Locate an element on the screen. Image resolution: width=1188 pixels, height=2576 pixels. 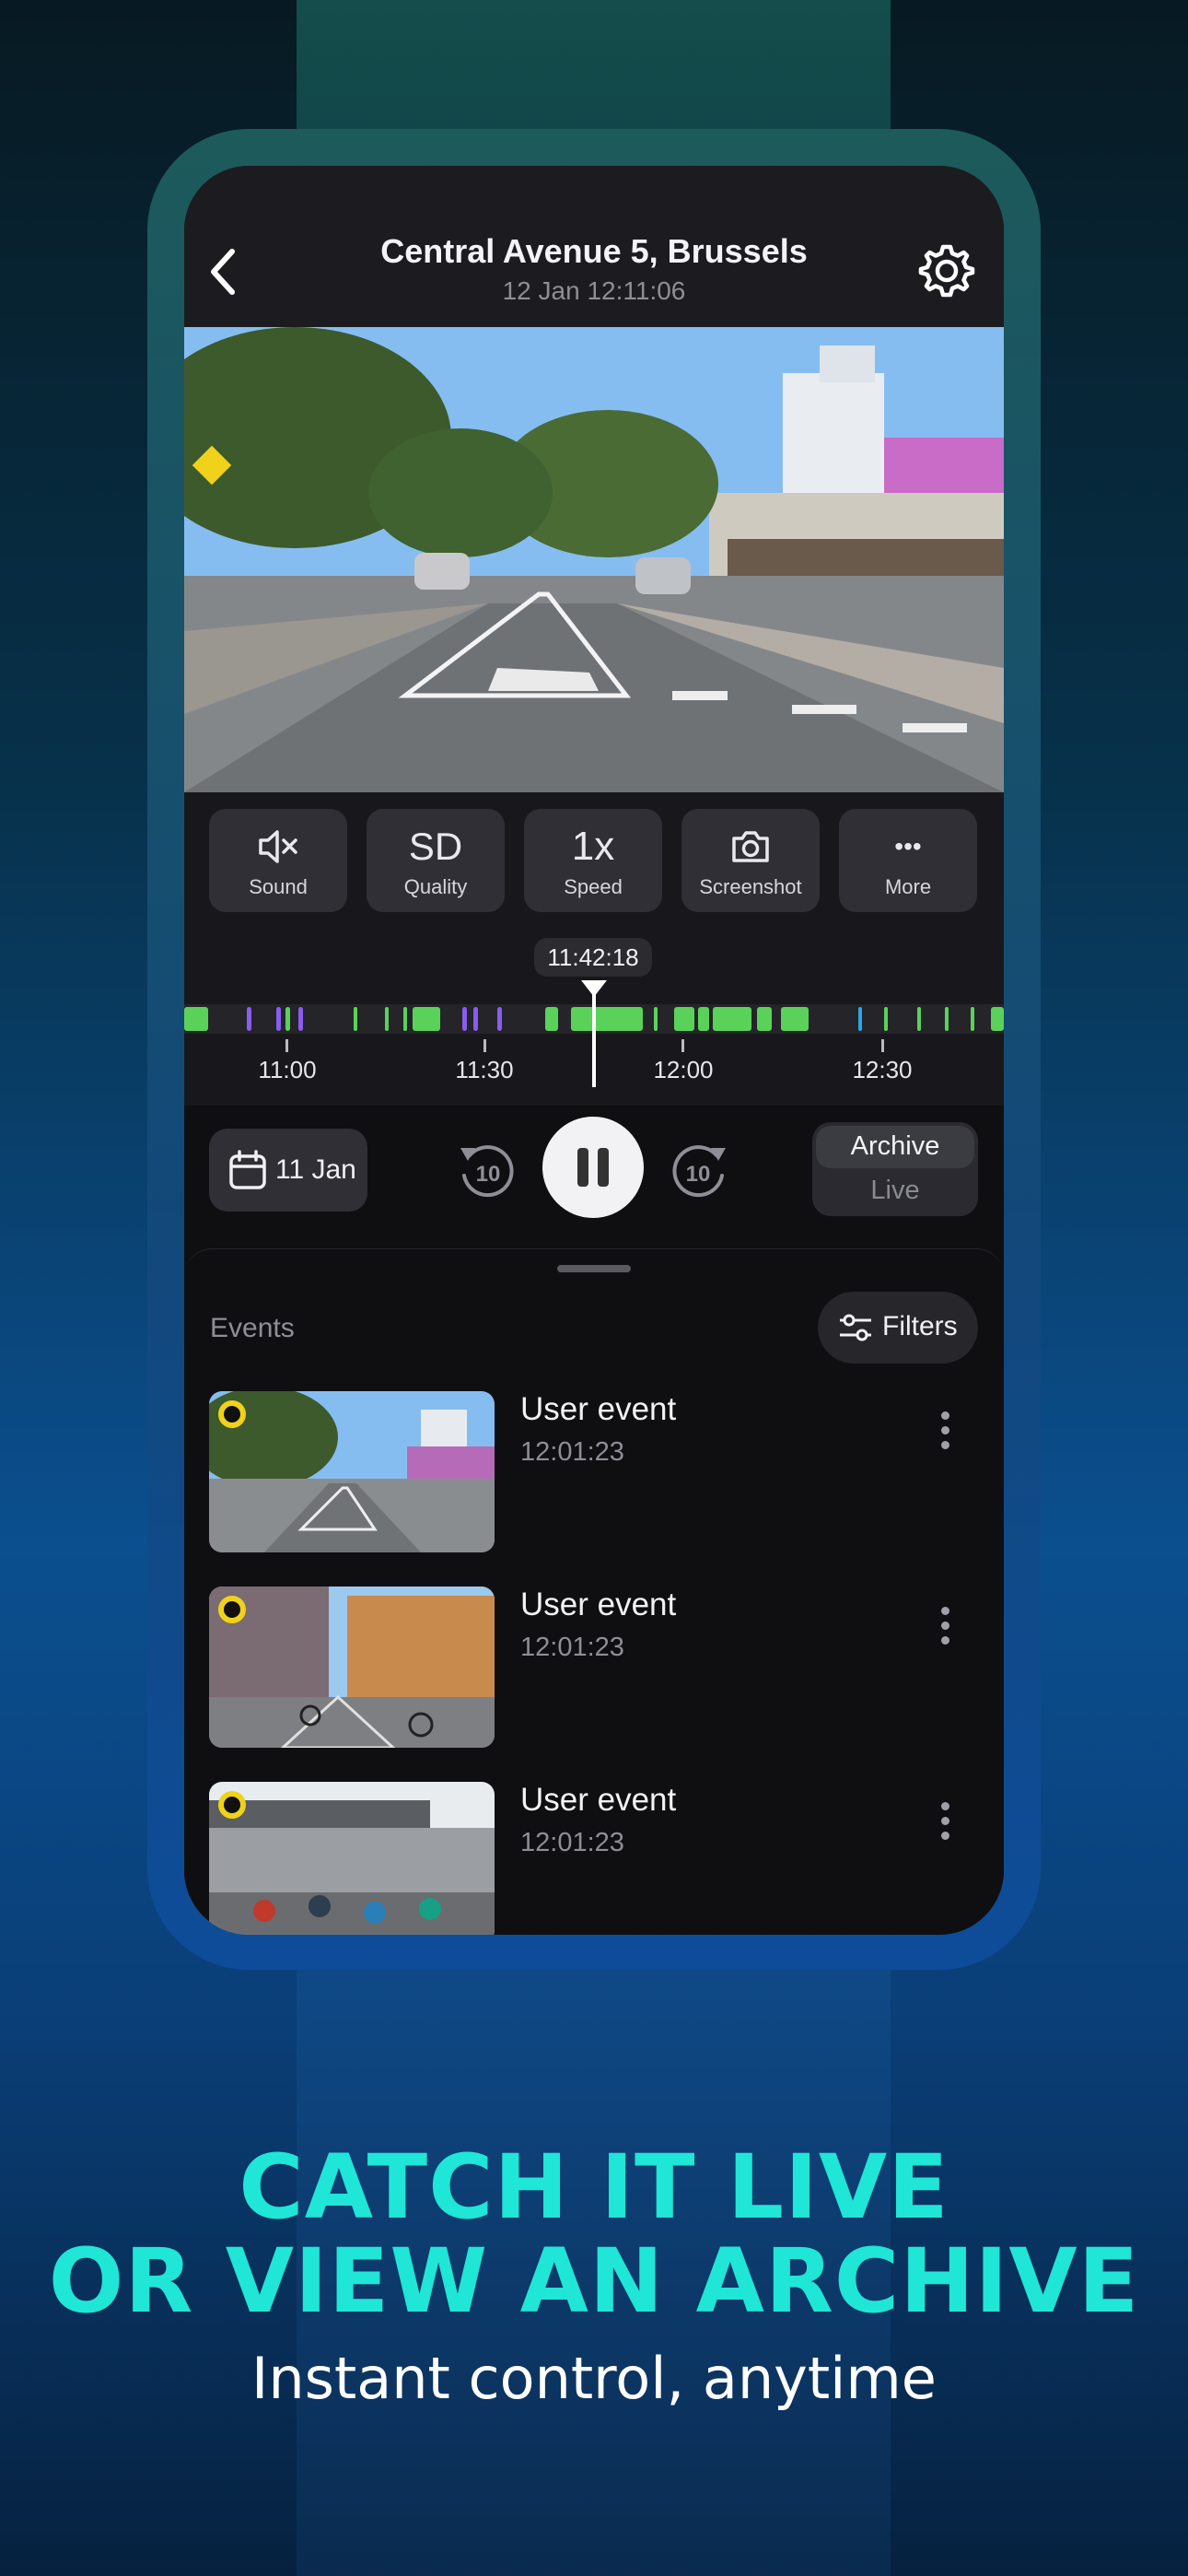
sliders-icon is located at coordinates (855, 1327).